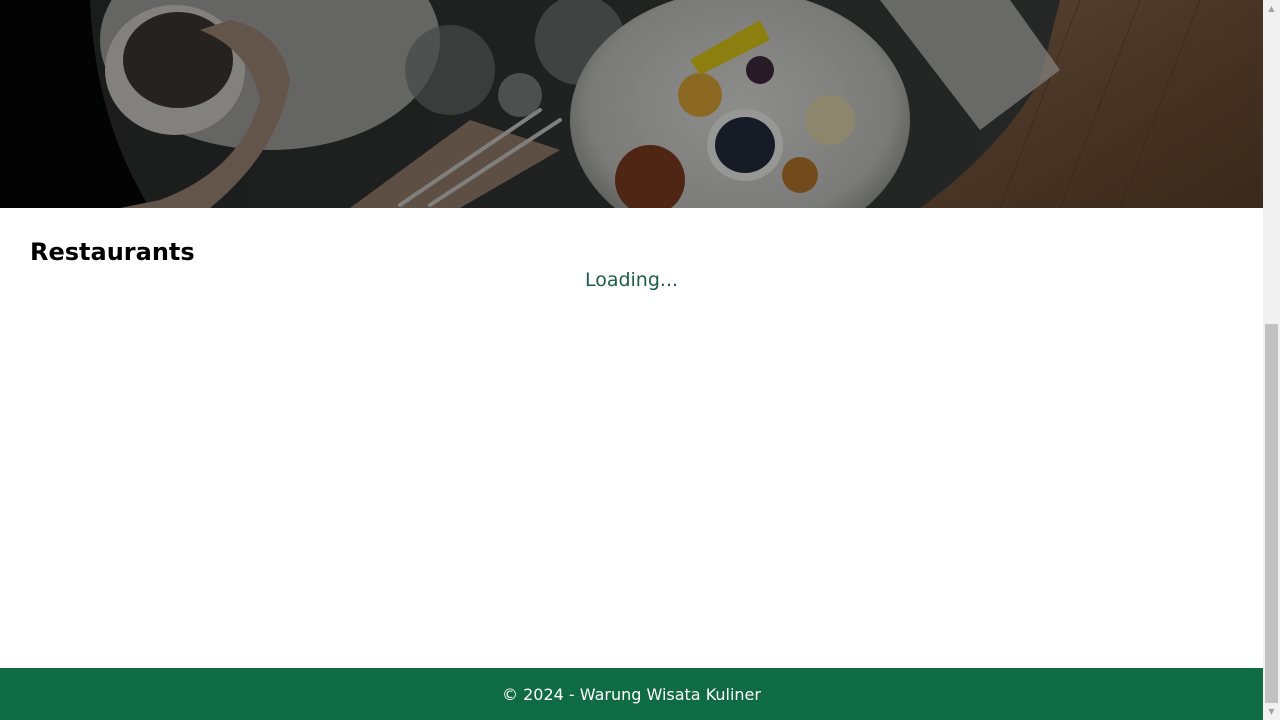 This screenshot has height=720, width=1280. I want to click on triangle-down-icon: ▼, so click(1271, 711).